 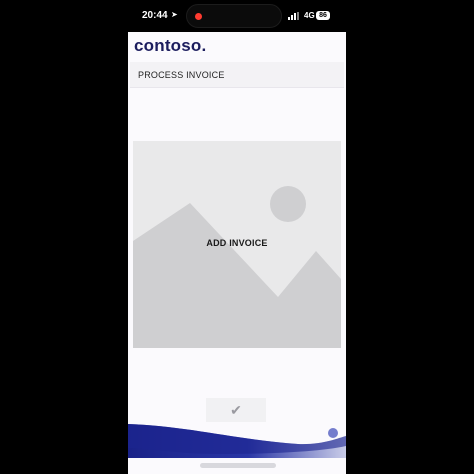 What do you see at coordinates (309, 15) in the screenshot?
I see `network-type: 4G` at bounding box center [309, 15].